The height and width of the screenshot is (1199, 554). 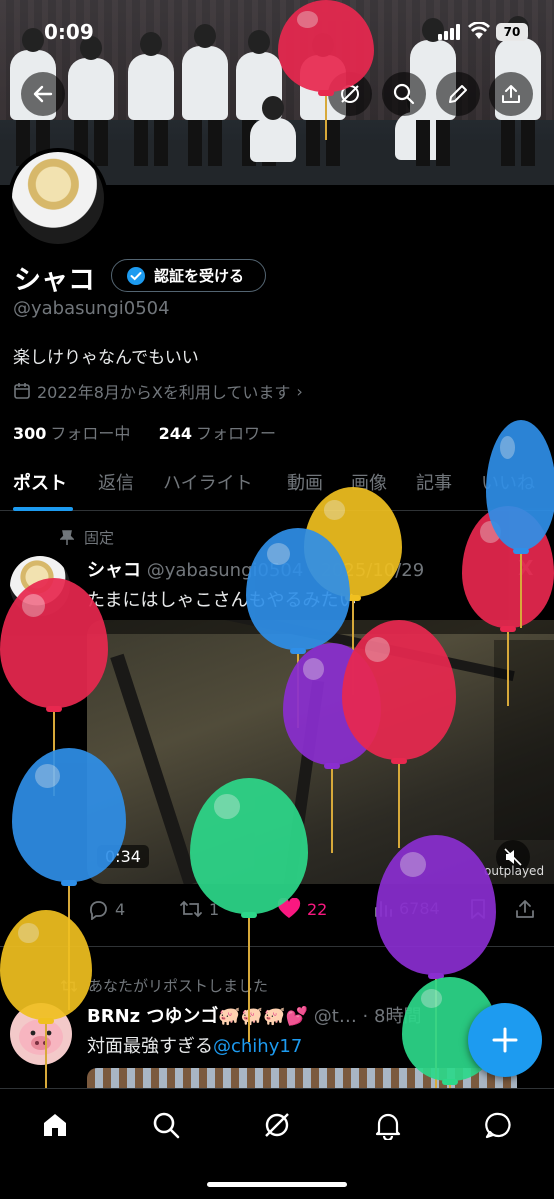 I want to click on post-avatar, so click(x=40, y=586).